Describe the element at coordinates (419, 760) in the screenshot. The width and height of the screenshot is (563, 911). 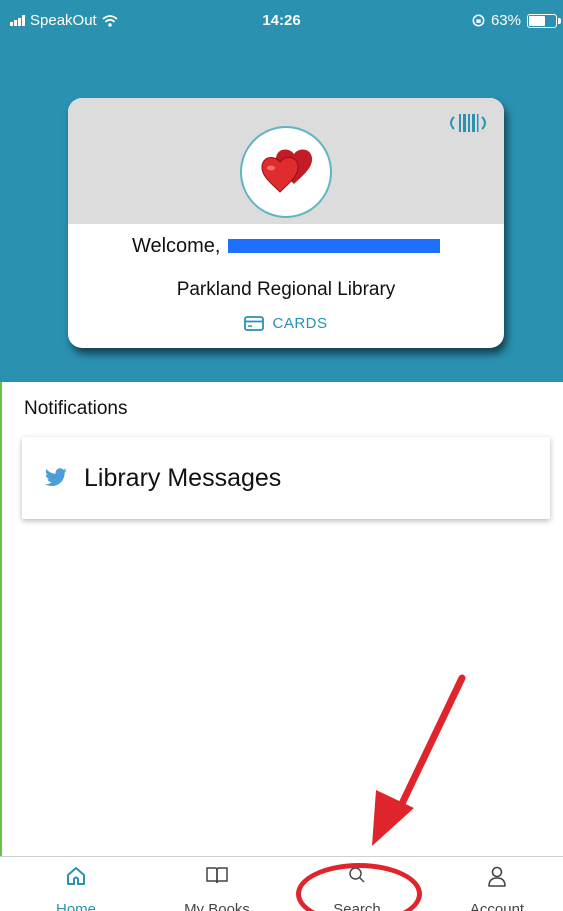
I see `red-arrow-annotation` at that location.